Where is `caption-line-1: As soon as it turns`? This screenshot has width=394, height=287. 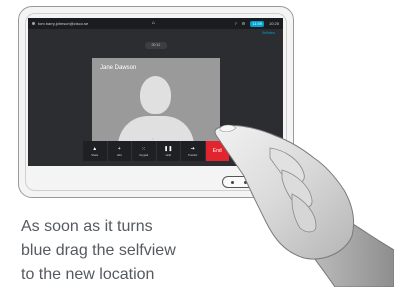 caption-line-1: As soon as it turns is located at coordinates (87, 226).